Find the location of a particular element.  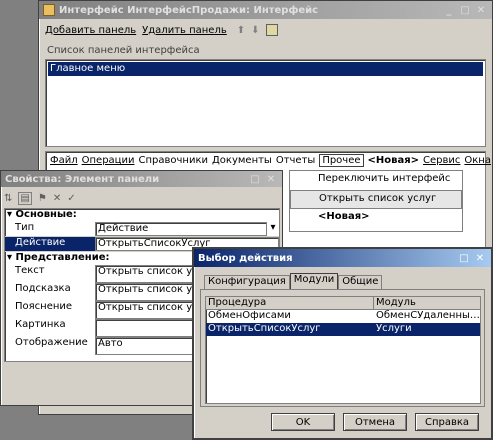

prop-label: Отображение is located at coordinates (51, 342).